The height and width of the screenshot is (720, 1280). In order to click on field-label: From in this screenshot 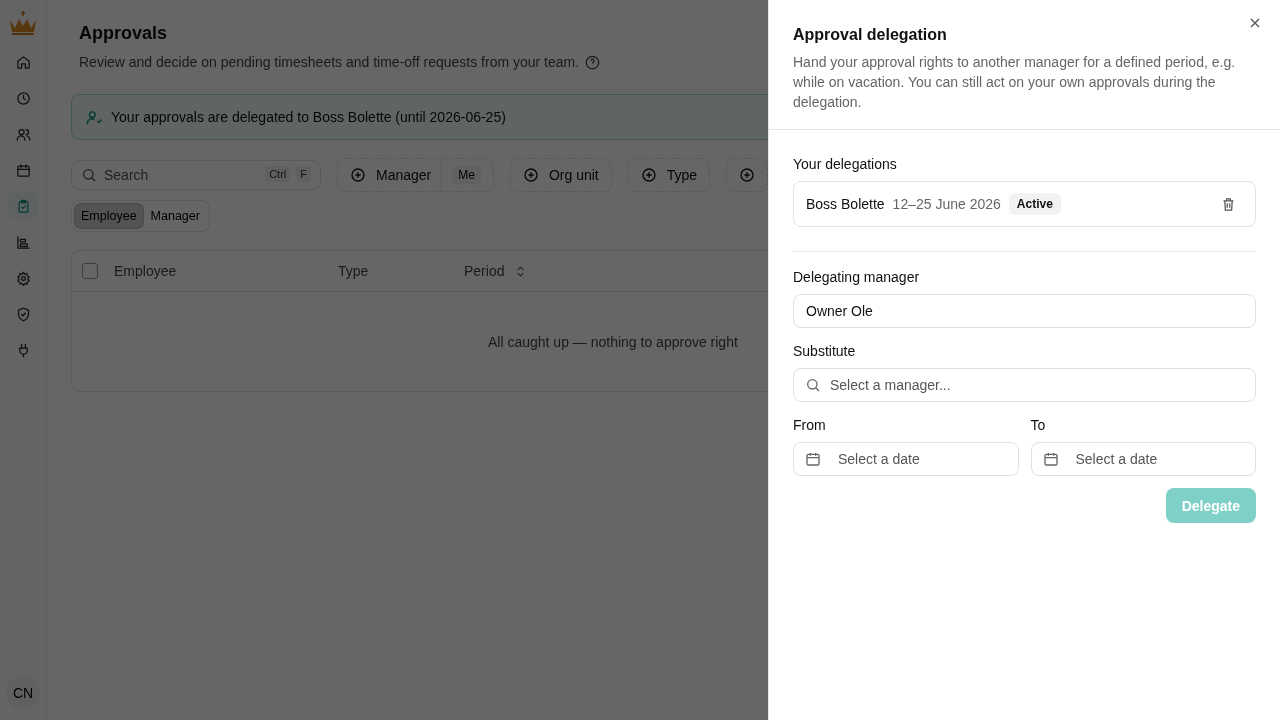, I will do `click(810, 425)`.